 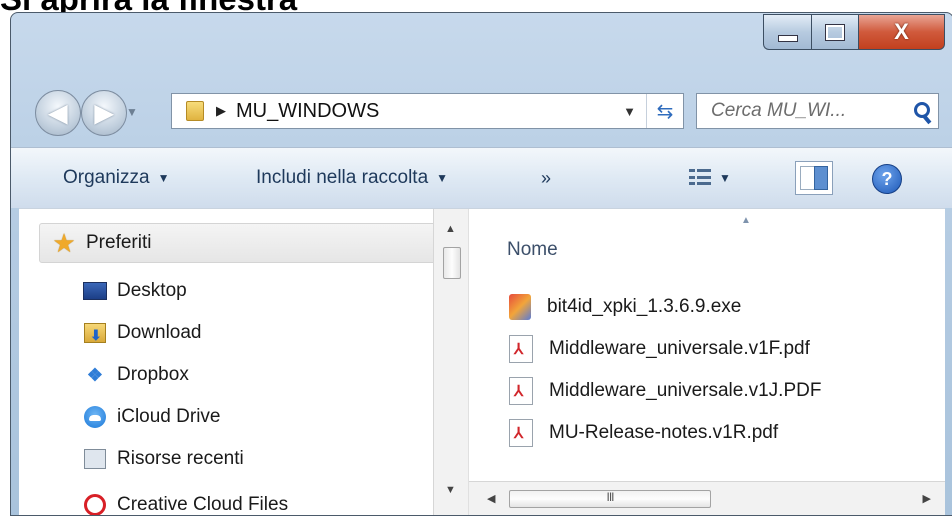 What do you see at coordinates (106, 177) in the screenshot?
I see `organize-label: Organizza` at bounding box center [106, 177].